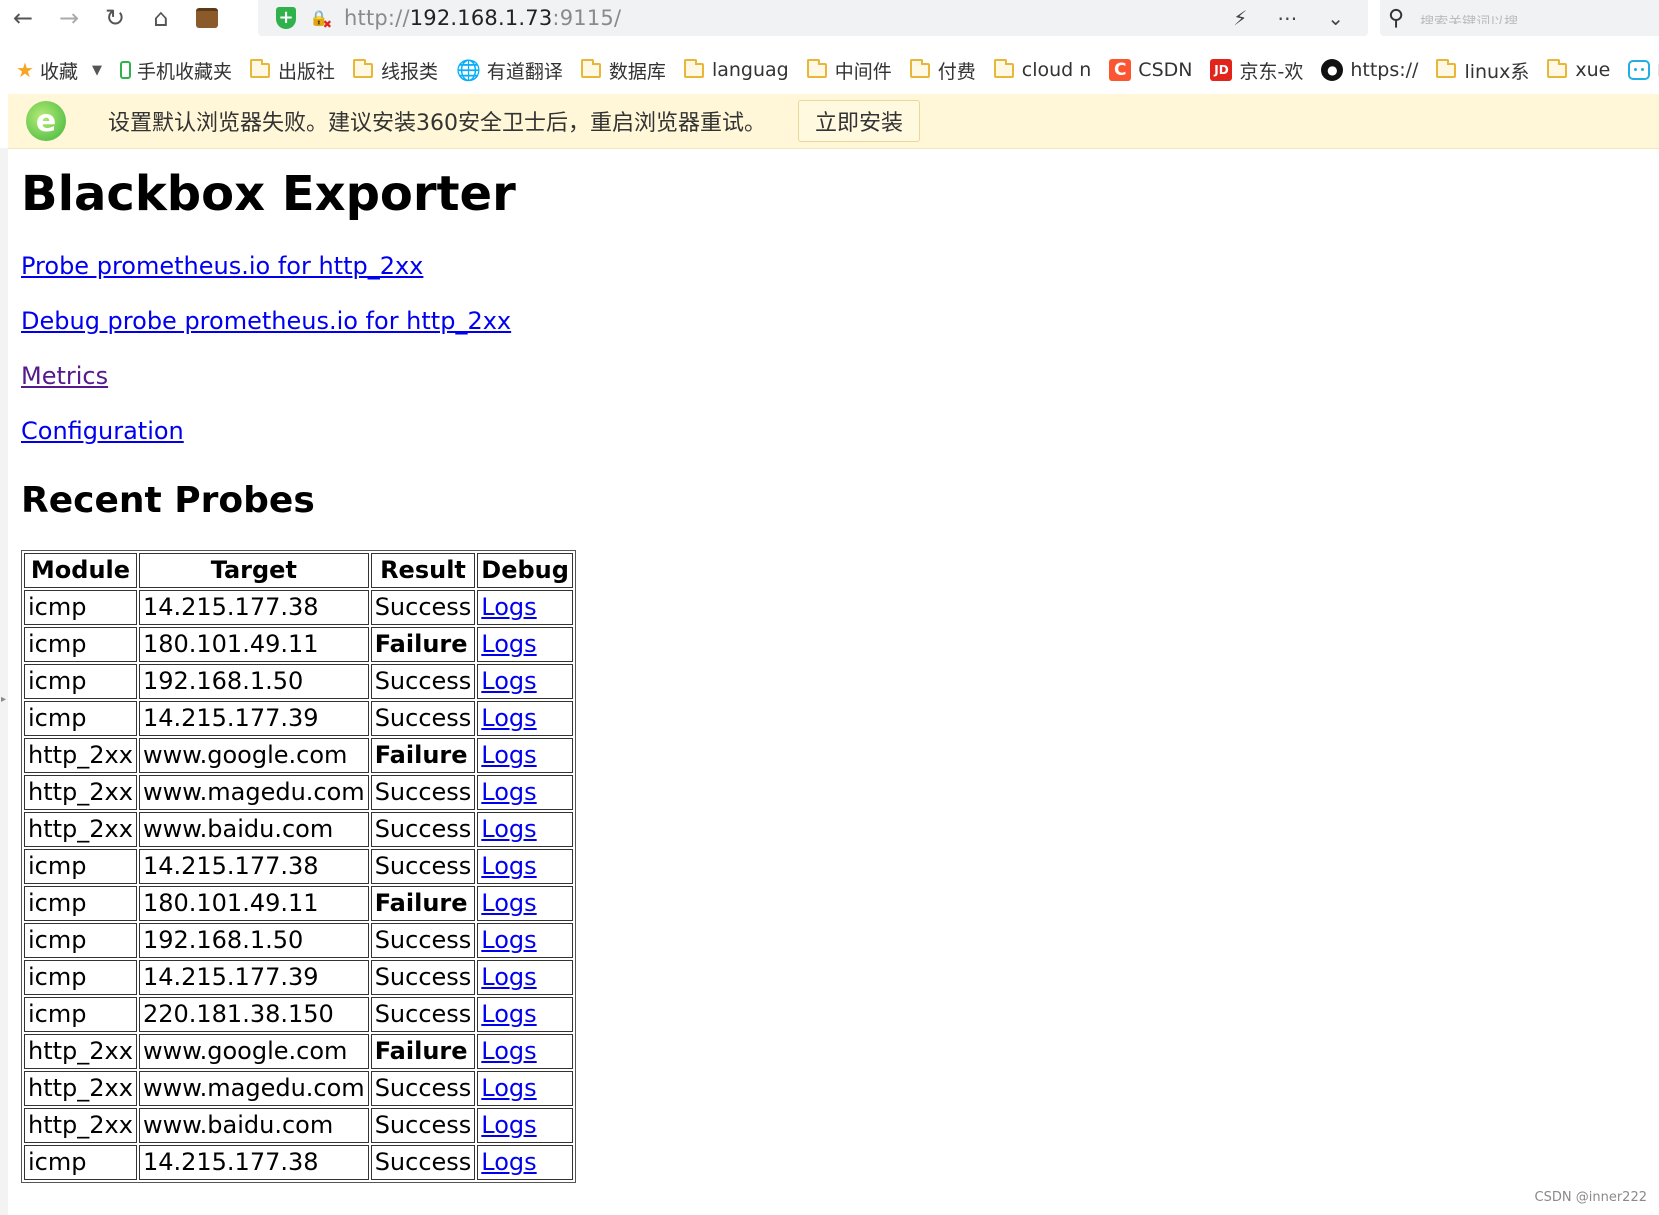 This screenshot has height=1215, width=1659. What do you see at coordinates (859, 121) in the screenshot?
I see `install-now-button: 立即安装` at bounding box center [859, 121].